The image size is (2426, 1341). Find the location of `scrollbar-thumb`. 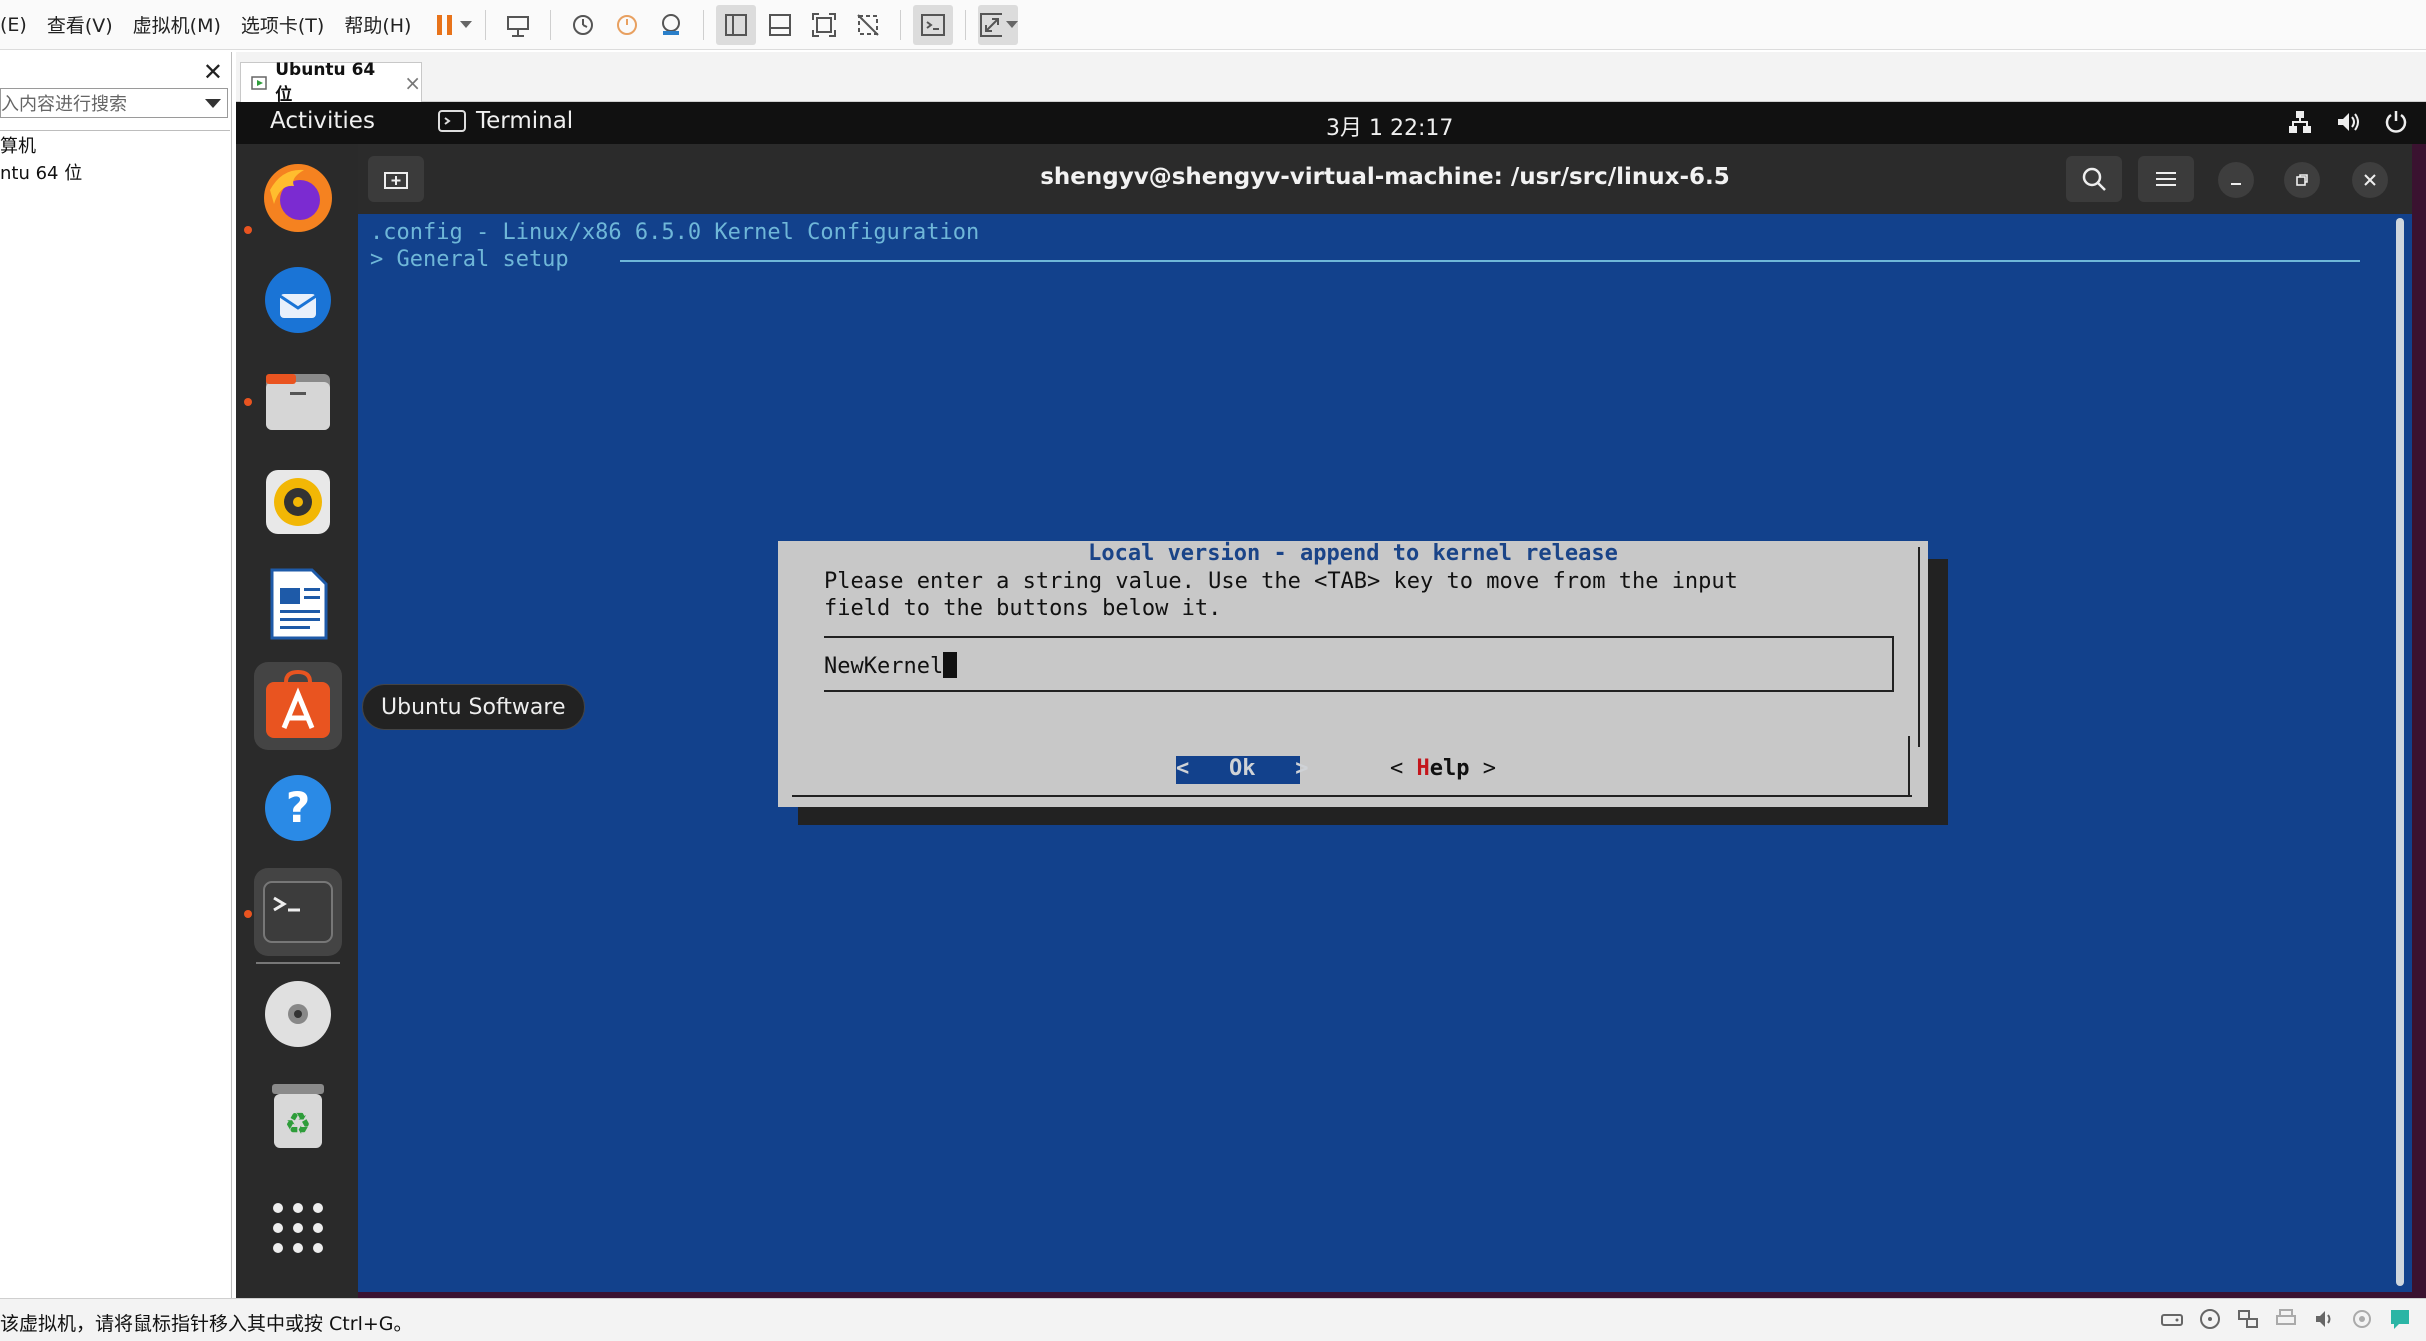

scrollbar-thumb is located at coordinates (2400, 752).